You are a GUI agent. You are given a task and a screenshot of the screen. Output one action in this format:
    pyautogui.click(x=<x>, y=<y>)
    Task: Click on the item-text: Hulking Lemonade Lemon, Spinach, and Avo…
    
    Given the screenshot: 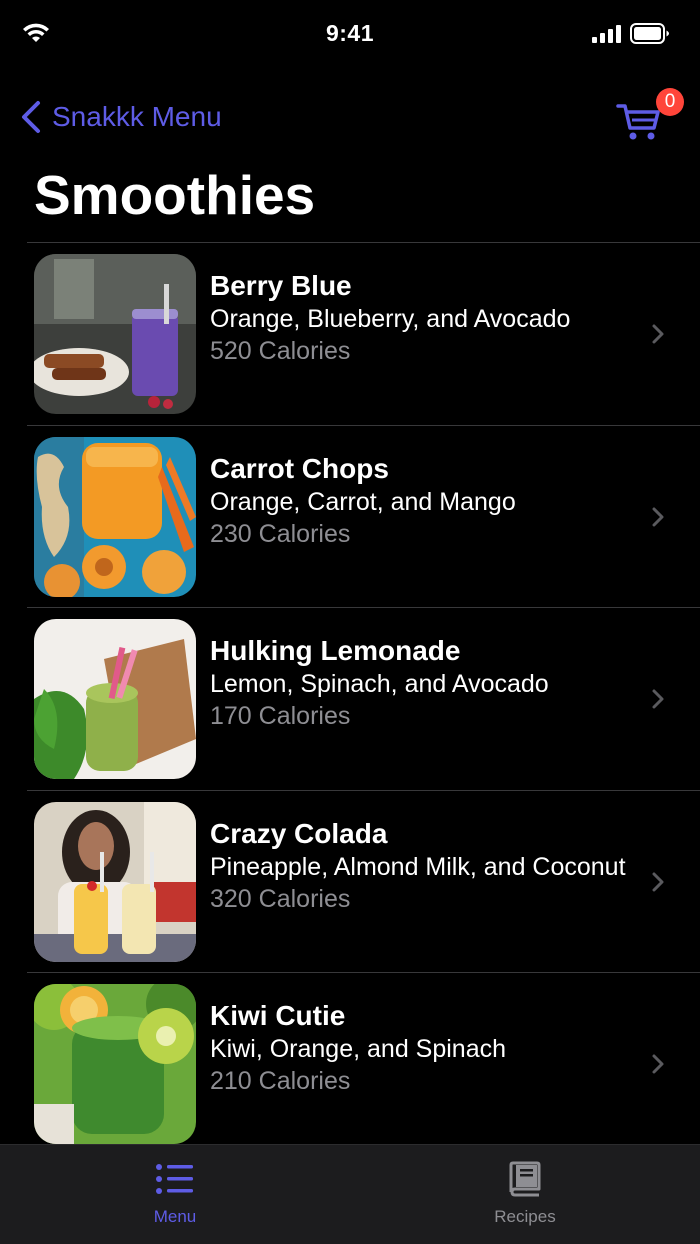 What is the action you would take?
    pyautogui.click(x=425, y=682)
    